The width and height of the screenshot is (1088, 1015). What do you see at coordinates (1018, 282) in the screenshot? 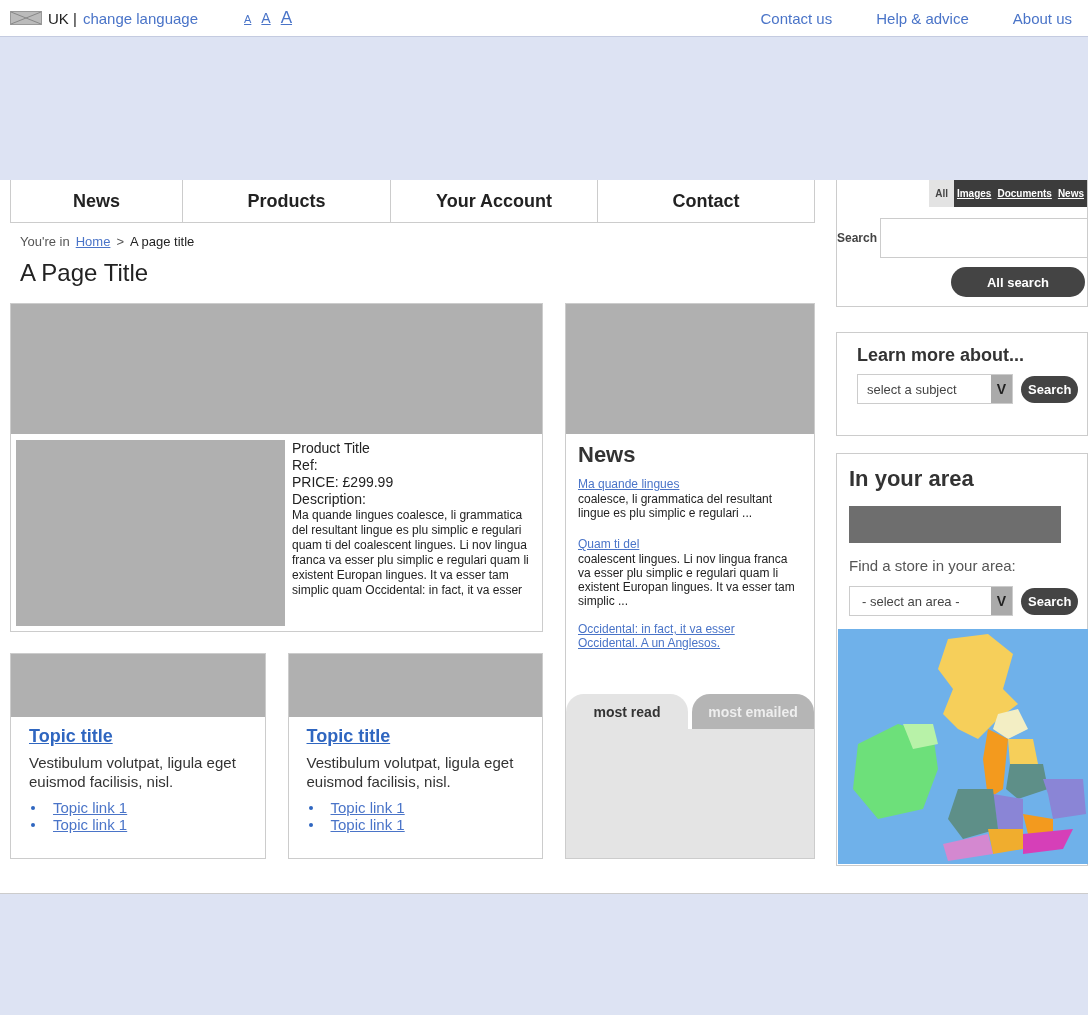
I see `all-search-button: All search` at bounding box center [1018, 282].